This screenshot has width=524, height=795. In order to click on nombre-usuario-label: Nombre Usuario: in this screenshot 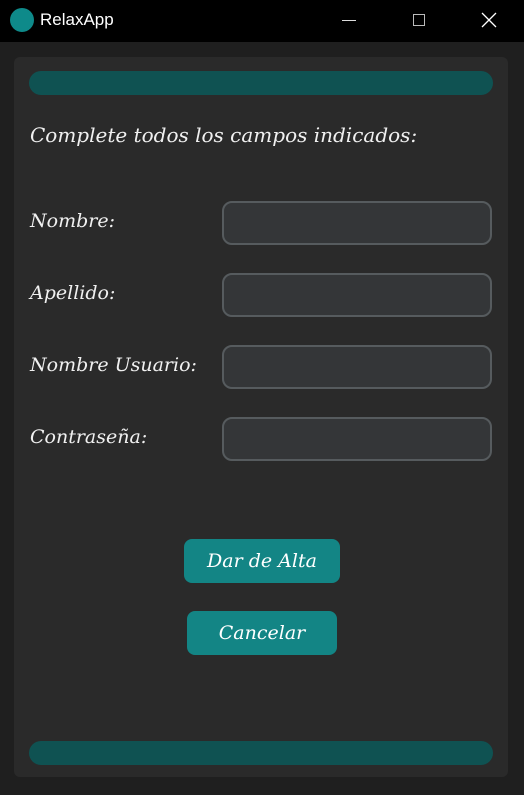, I will do `click(113, 365)`.